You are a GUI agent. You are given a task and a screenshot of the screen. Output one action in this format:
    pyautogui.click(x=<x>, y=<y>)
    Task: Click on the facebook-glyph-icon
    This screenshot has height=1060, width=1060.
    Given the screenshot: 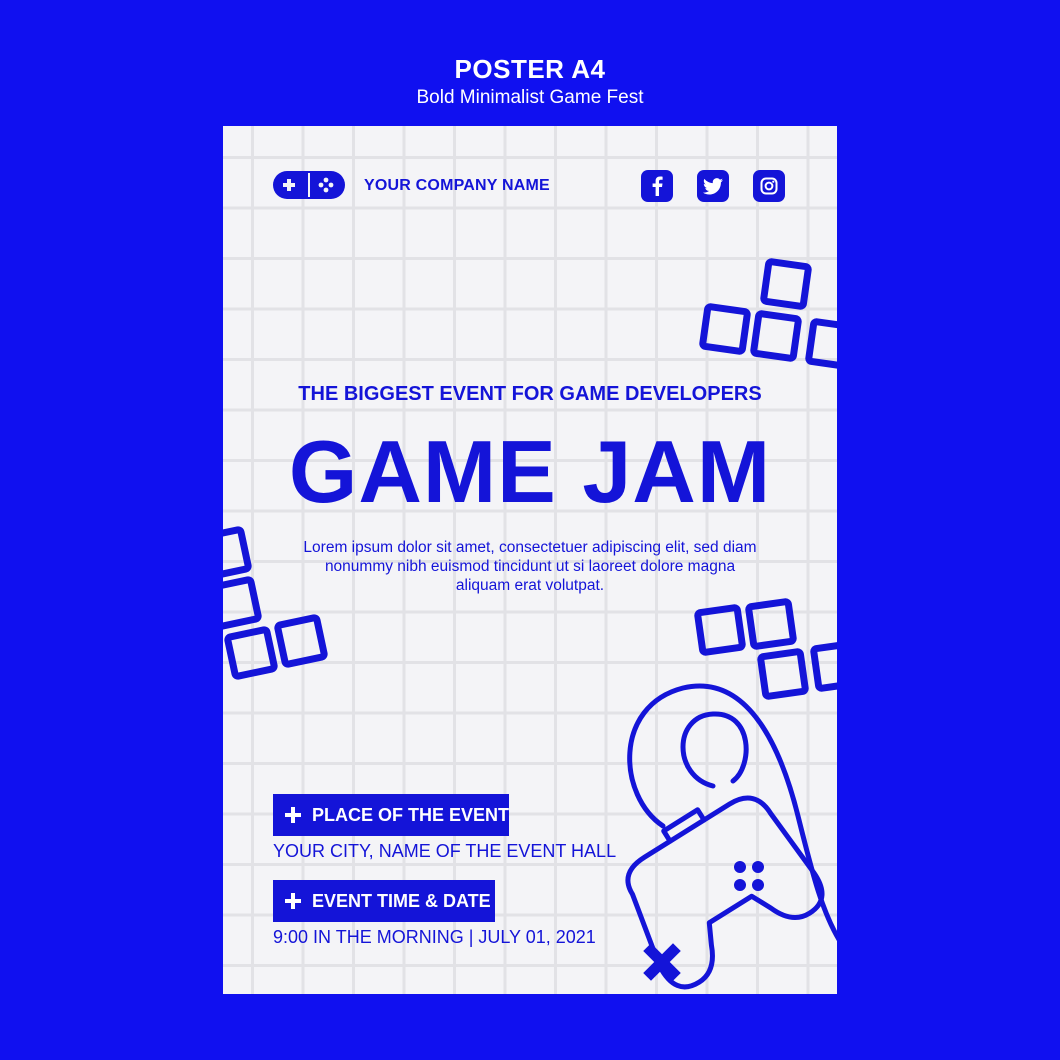 What is the action you would take?
    pyautogui.click(x=657, y=186)
    